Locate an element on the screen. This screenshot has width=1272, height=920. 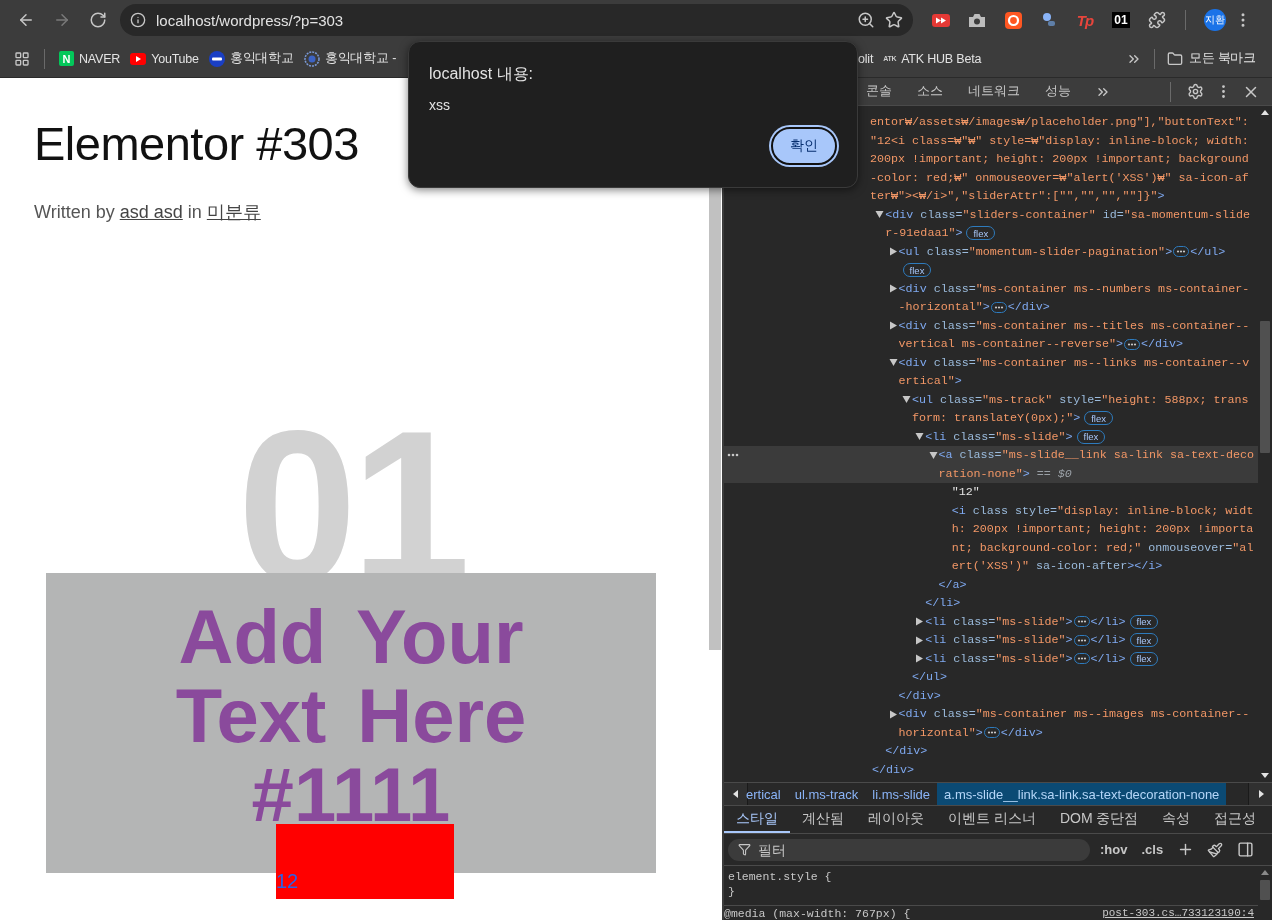
ellipsis-icon is located at coordinates (733, 455).